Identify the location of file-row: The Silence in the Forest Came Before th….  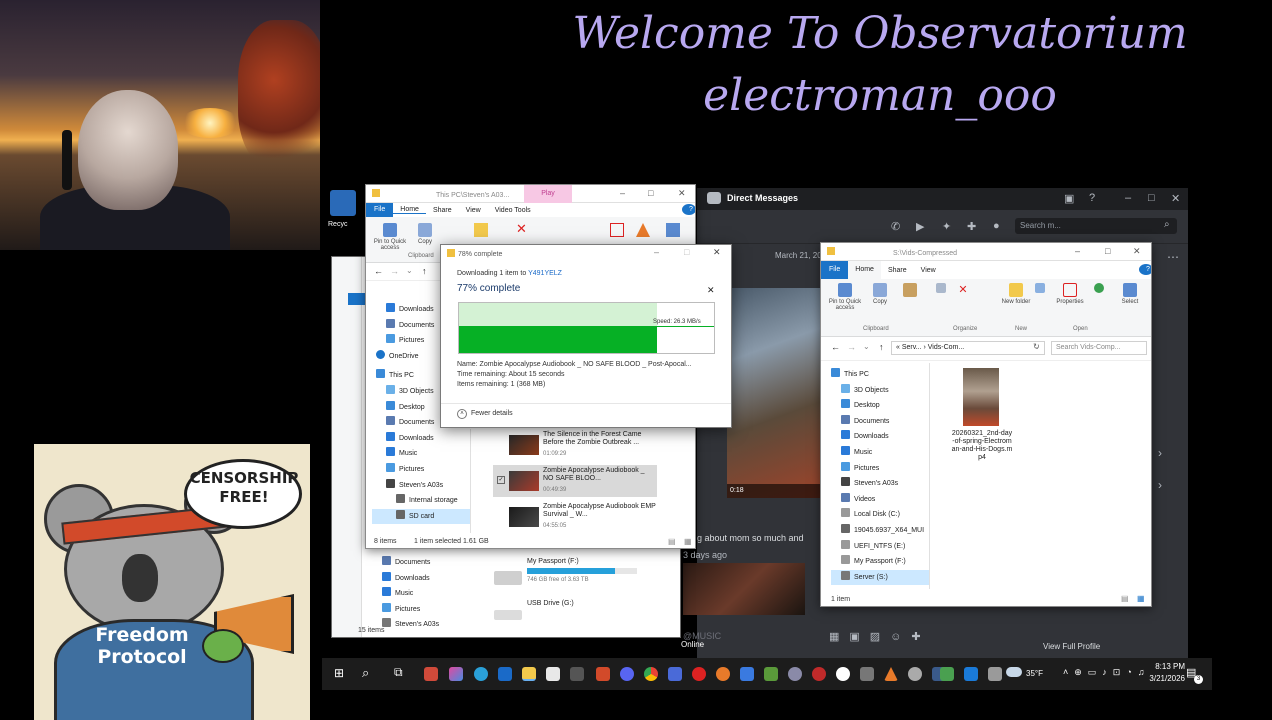
(575, 445).